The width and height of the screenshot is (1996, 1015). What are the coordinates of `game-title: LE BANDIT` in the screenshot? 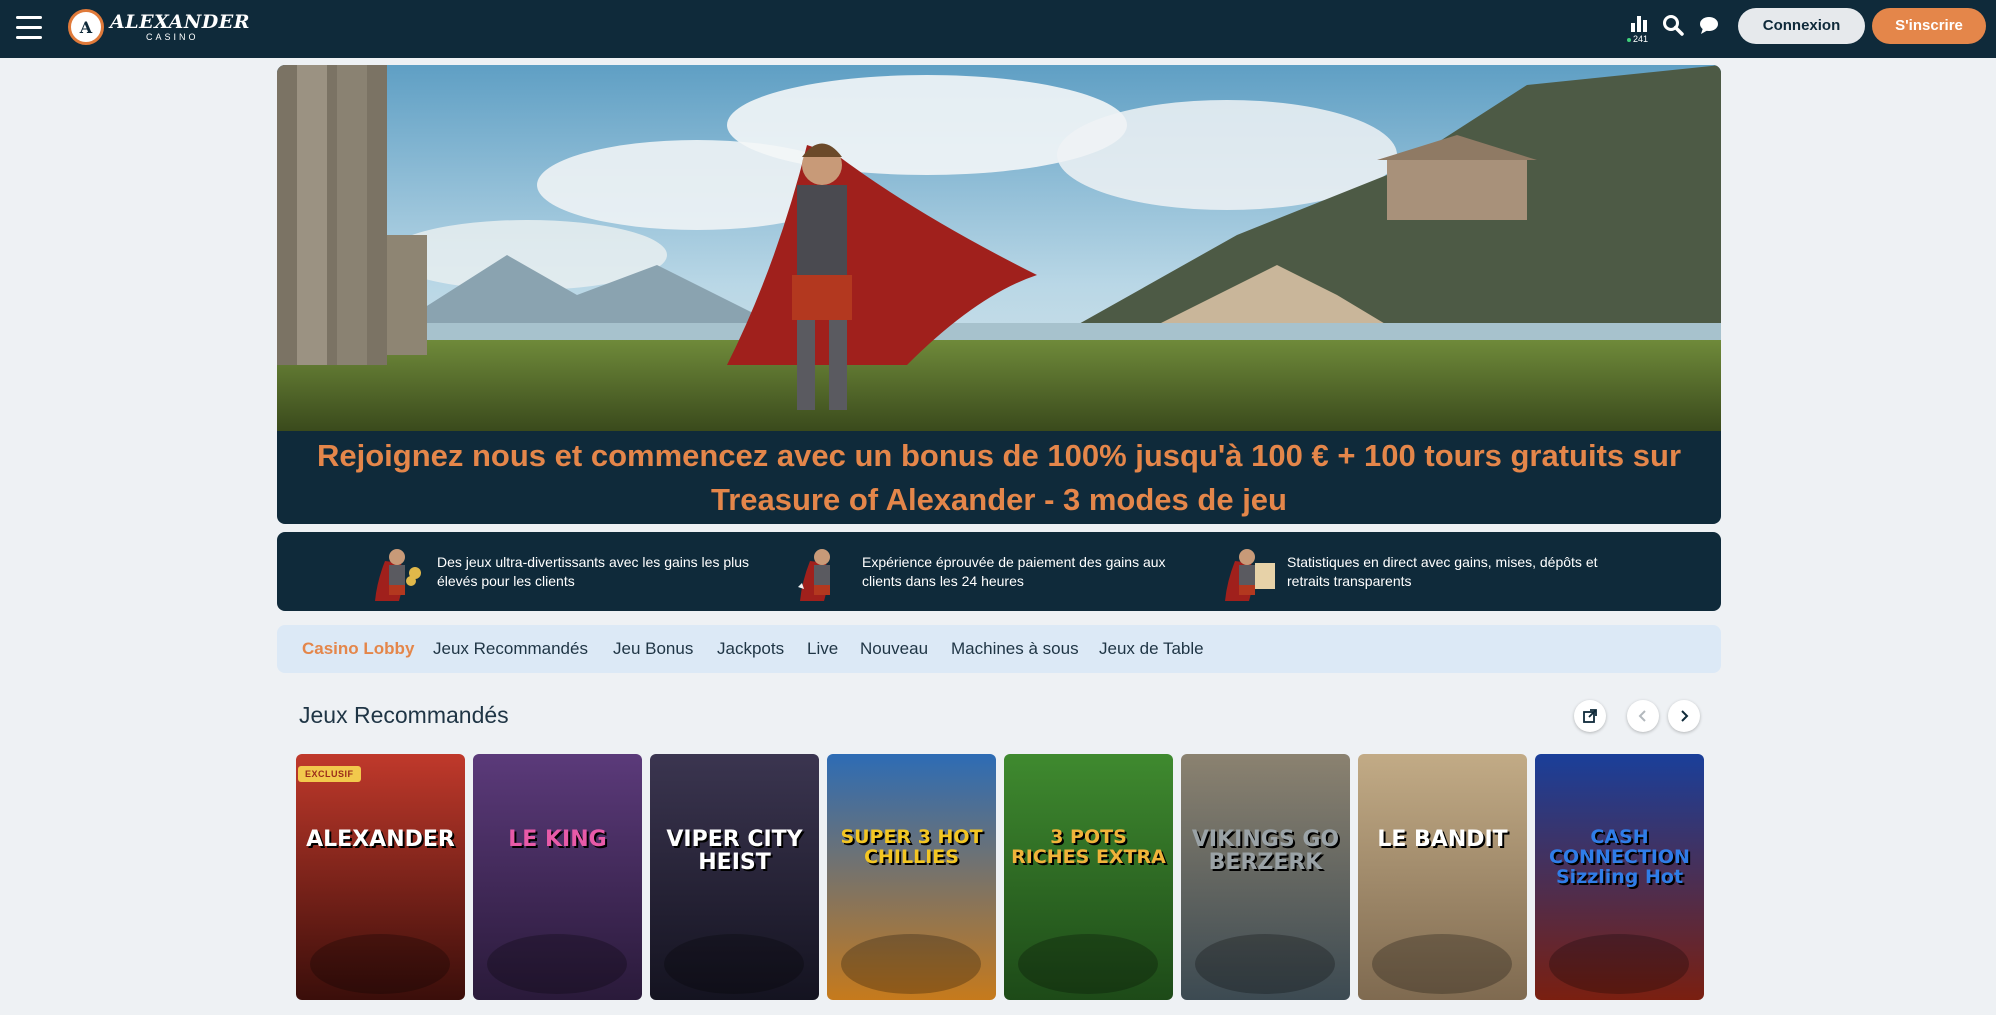 It's located at (1442, 839).